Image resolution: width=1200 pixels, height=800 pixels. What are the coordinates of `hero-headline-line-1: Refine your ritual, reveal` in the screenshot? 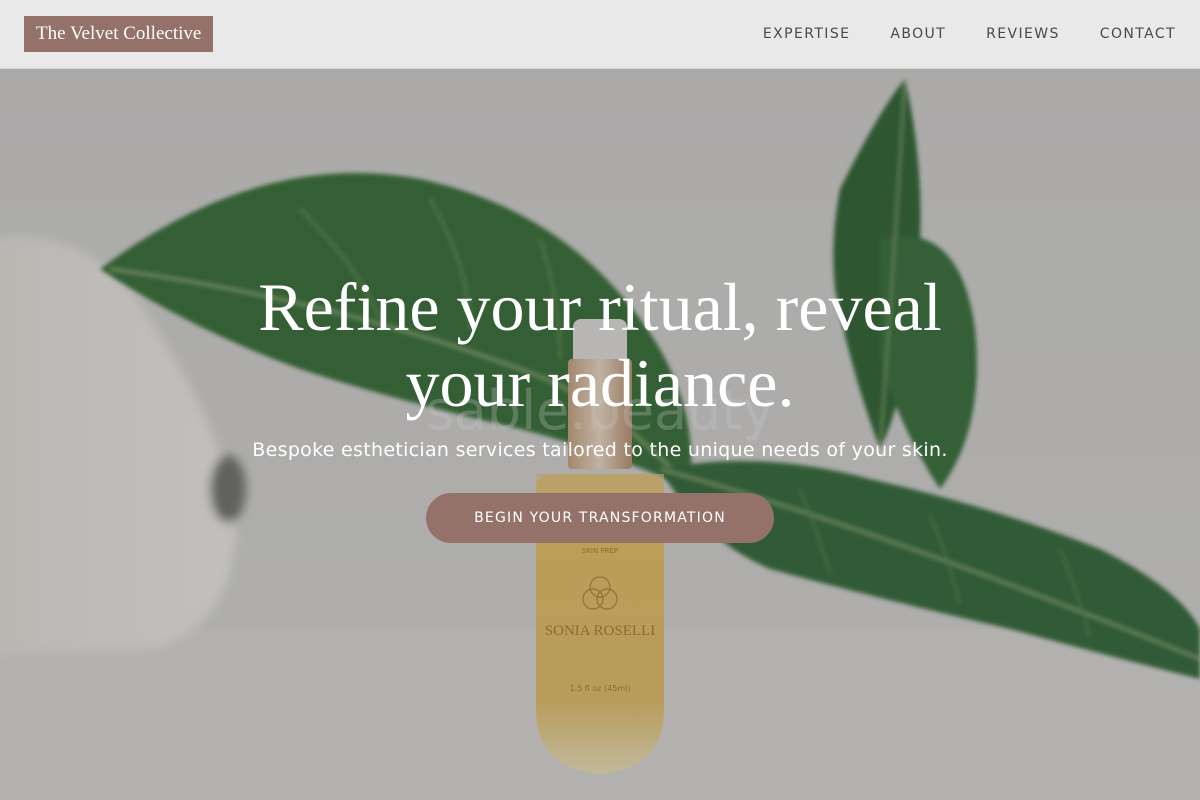 It's located at (600, 307).